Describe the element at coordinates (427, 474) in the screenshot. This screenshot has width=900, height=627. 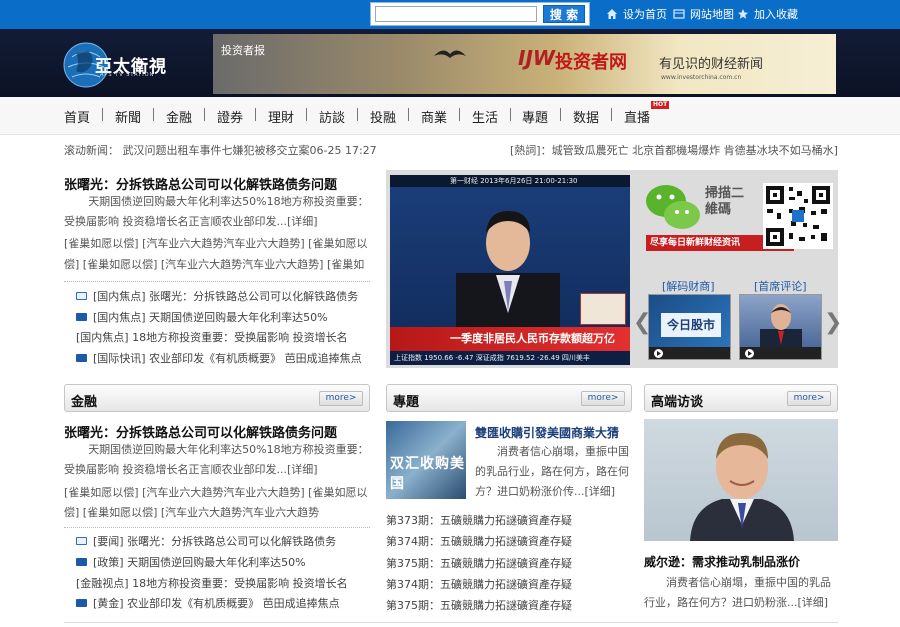
I see `special-image-text: 双汇收购美国` at that location.